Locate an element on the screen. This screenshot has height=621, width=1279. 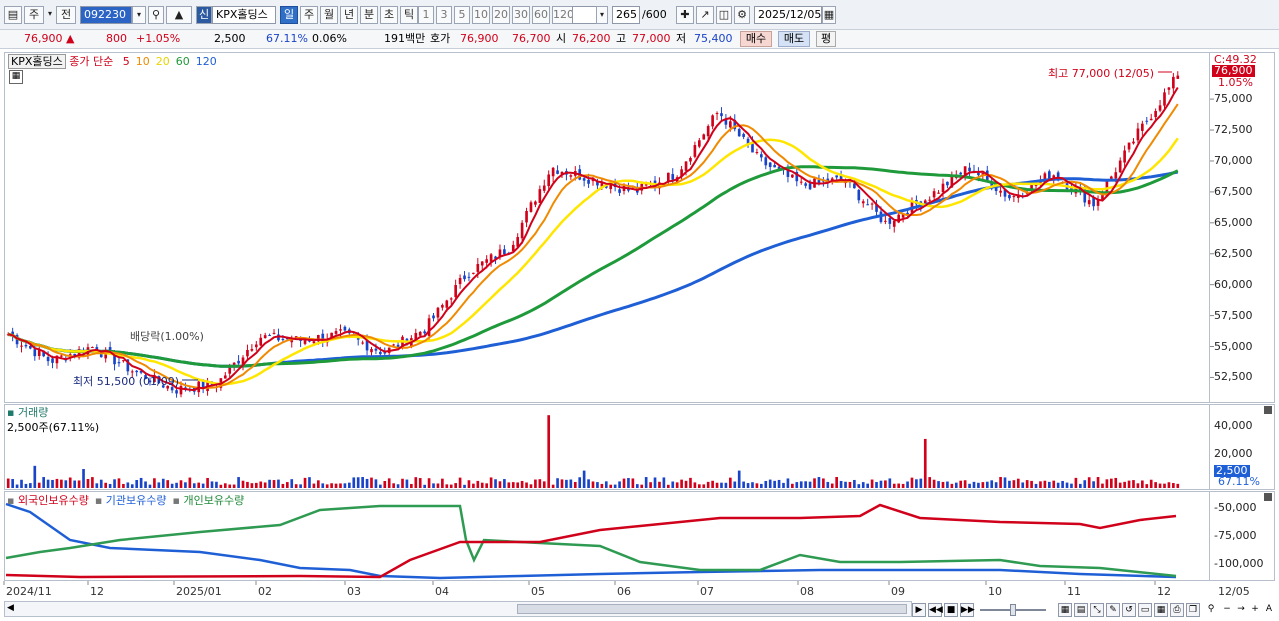
holders-tick-100000: -100,000 is located at coordinates (1239, 563).